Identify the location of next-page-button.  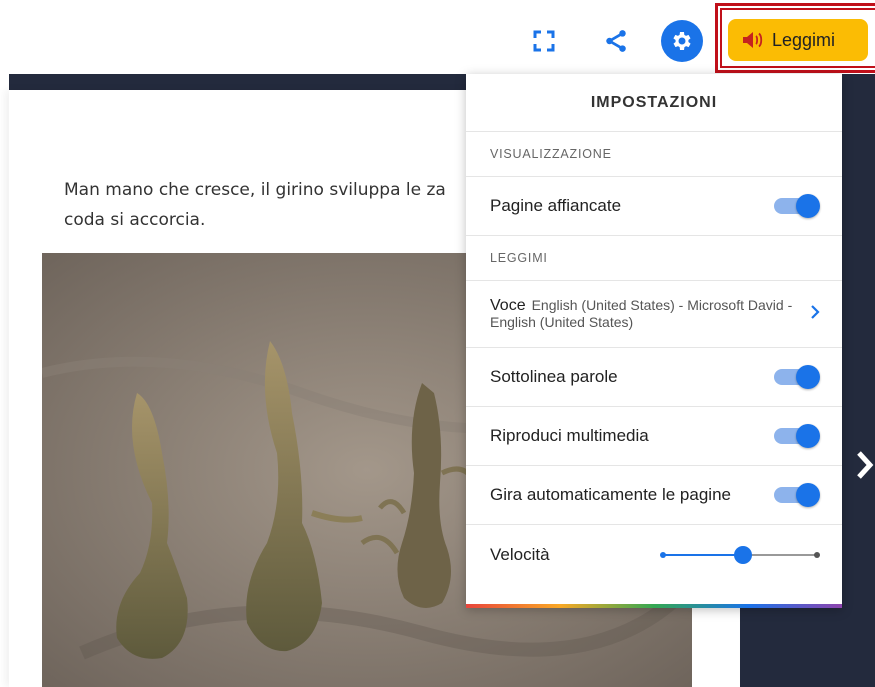
(862, 465).